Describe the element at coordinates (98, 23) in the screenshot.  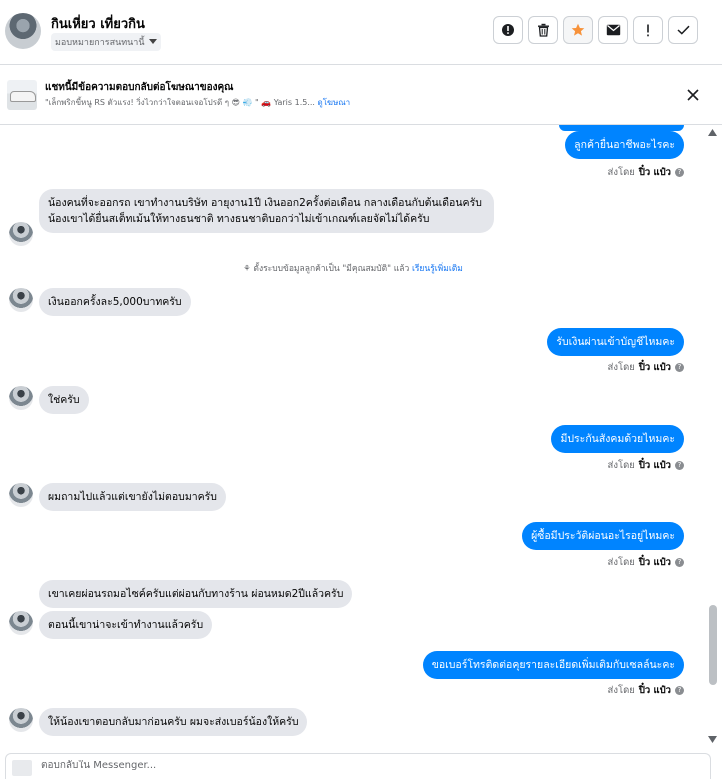
I see `contact-name: กินเหี่ยว เที่ยวกิน` at that location.